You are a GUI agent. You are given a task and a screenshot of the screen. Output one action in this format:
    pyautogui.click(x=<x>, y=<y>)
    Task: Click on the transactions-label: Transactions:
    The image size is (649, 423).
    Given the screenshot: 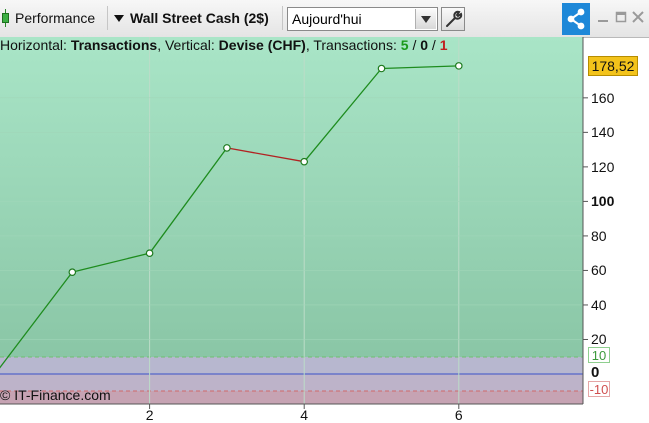 What is the action you would take?
    pyautogui.click(x=355, y=45)
    